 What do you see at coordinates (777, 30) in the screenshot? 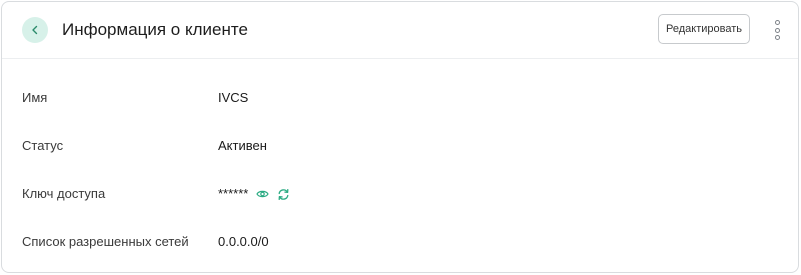
I see `more-vertical-icon` at bounding box center [777, 30].